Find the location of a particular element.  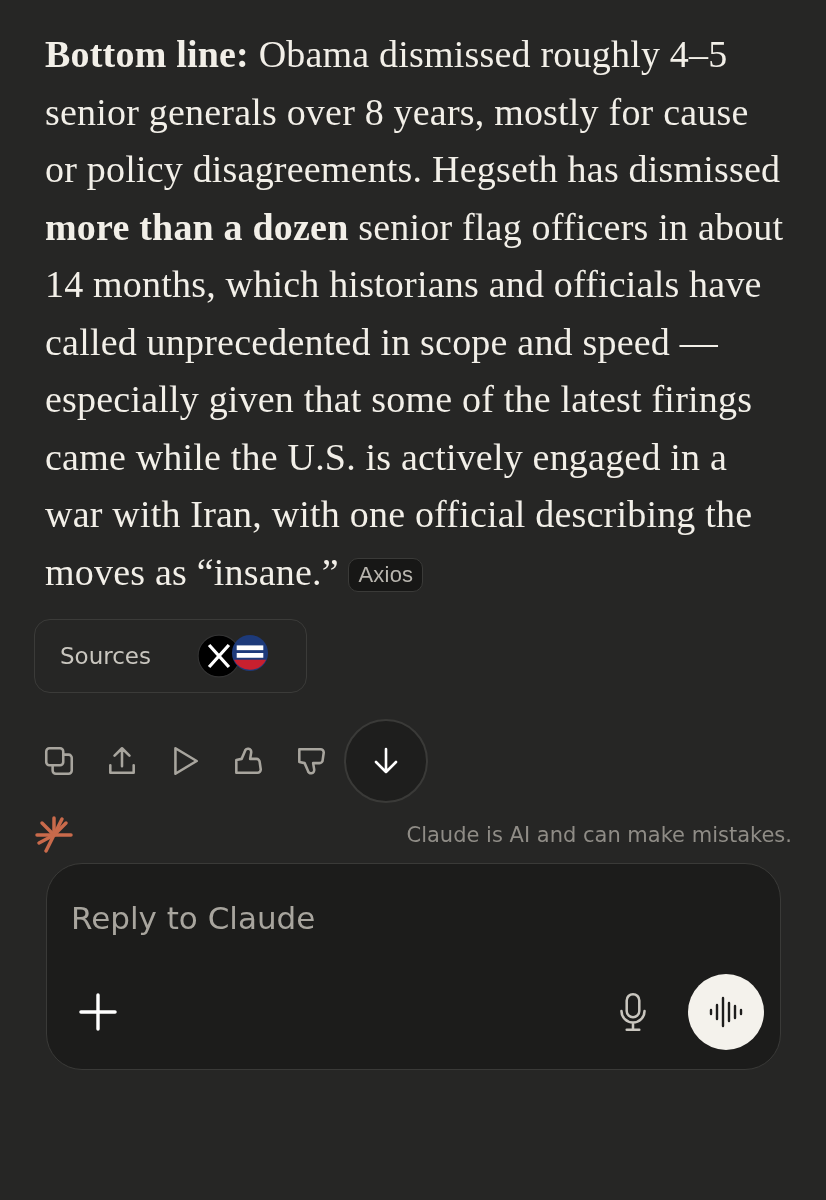

add-icon is located at coordinates (98, 1012).